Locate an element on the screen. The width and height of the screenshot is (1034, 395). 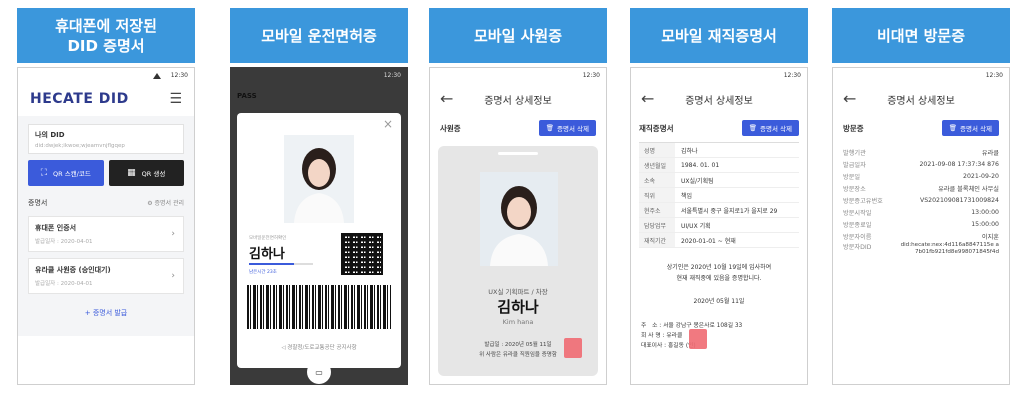
signal-icon is located at coordinates (161, 76).